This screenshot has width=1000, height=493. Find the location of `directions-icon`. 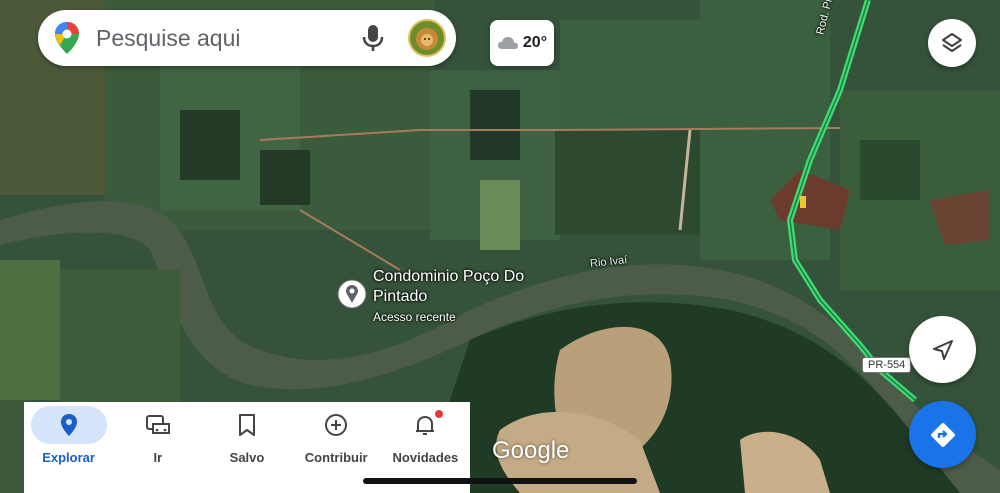

directions-icon is located at coordinates (942, 434).